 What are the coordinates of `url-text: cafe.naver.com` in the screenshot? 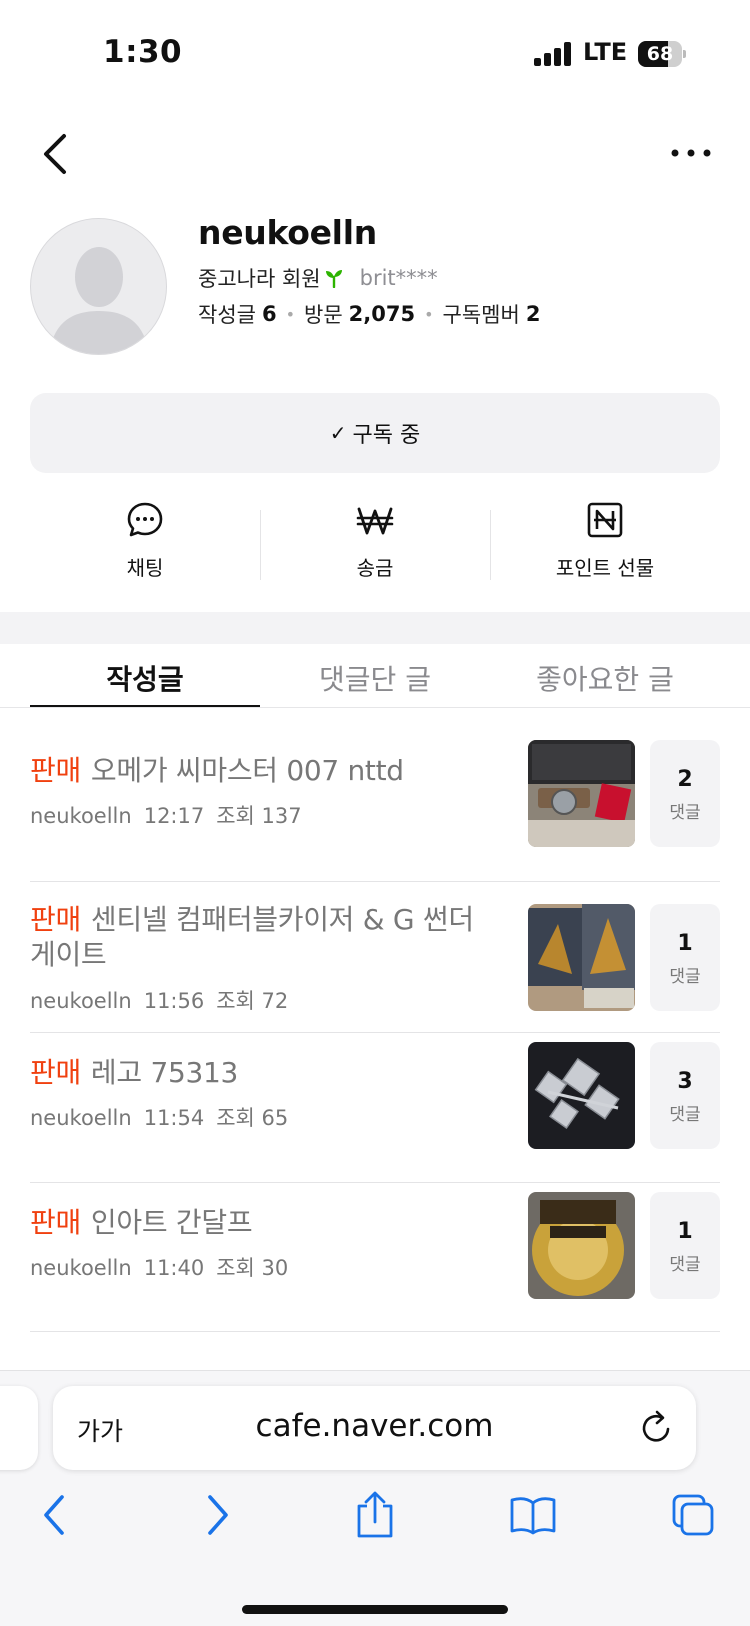 It's located at (374, 1426).